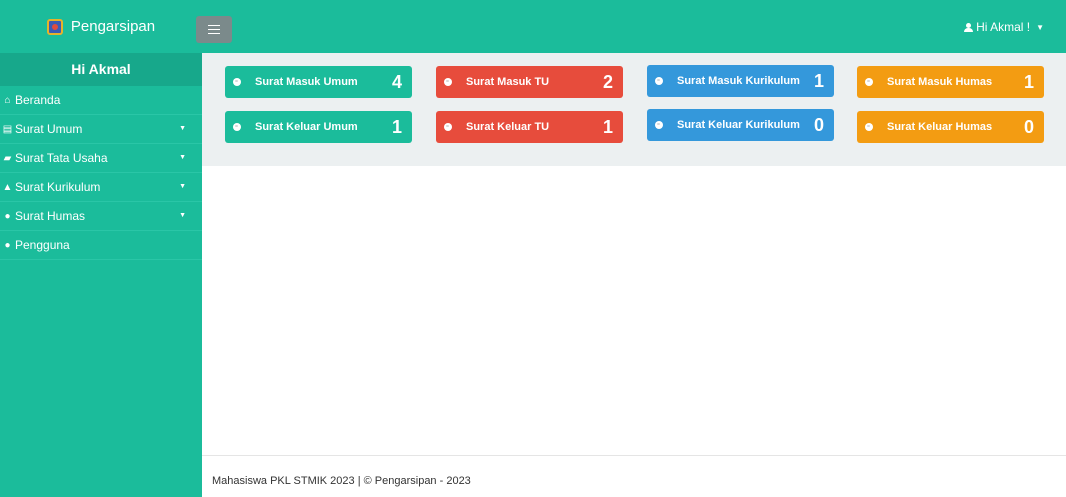 The image size is (1066, 497). Describe the element at coordinates (306, 82) in the screenshot. I see `tile-label: Surat Masuk Umum` at that location.